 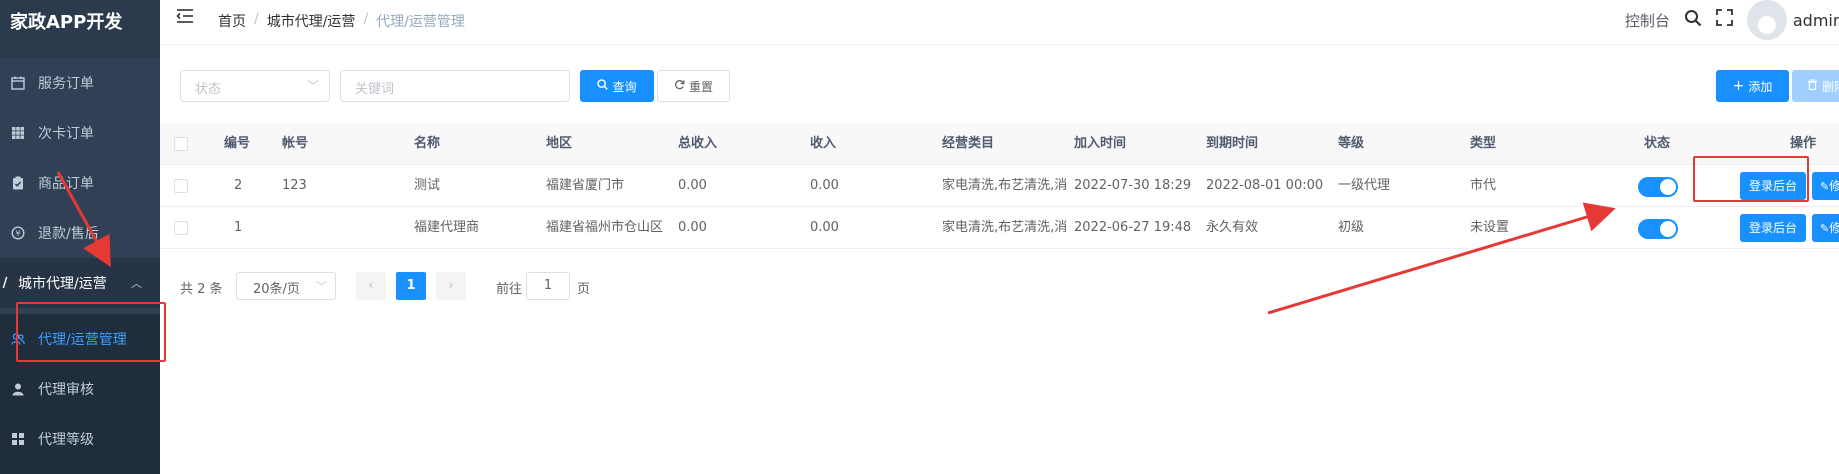 I want to click on cell-name: 福建代理商, so click(x=447, y=227).